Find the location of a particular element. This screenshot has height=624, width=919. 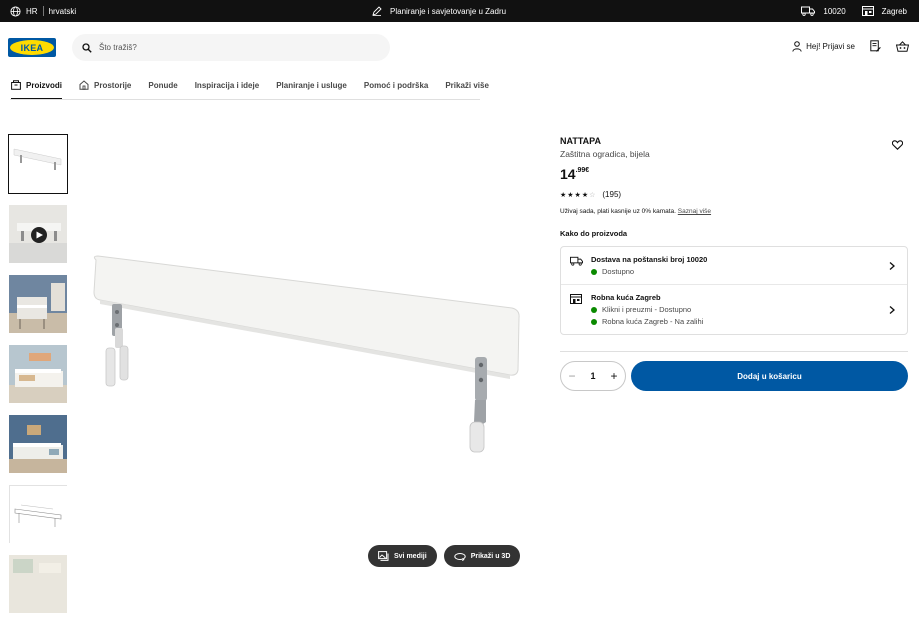

ikea-logo: IKEA is located at coordinates (32, 47).